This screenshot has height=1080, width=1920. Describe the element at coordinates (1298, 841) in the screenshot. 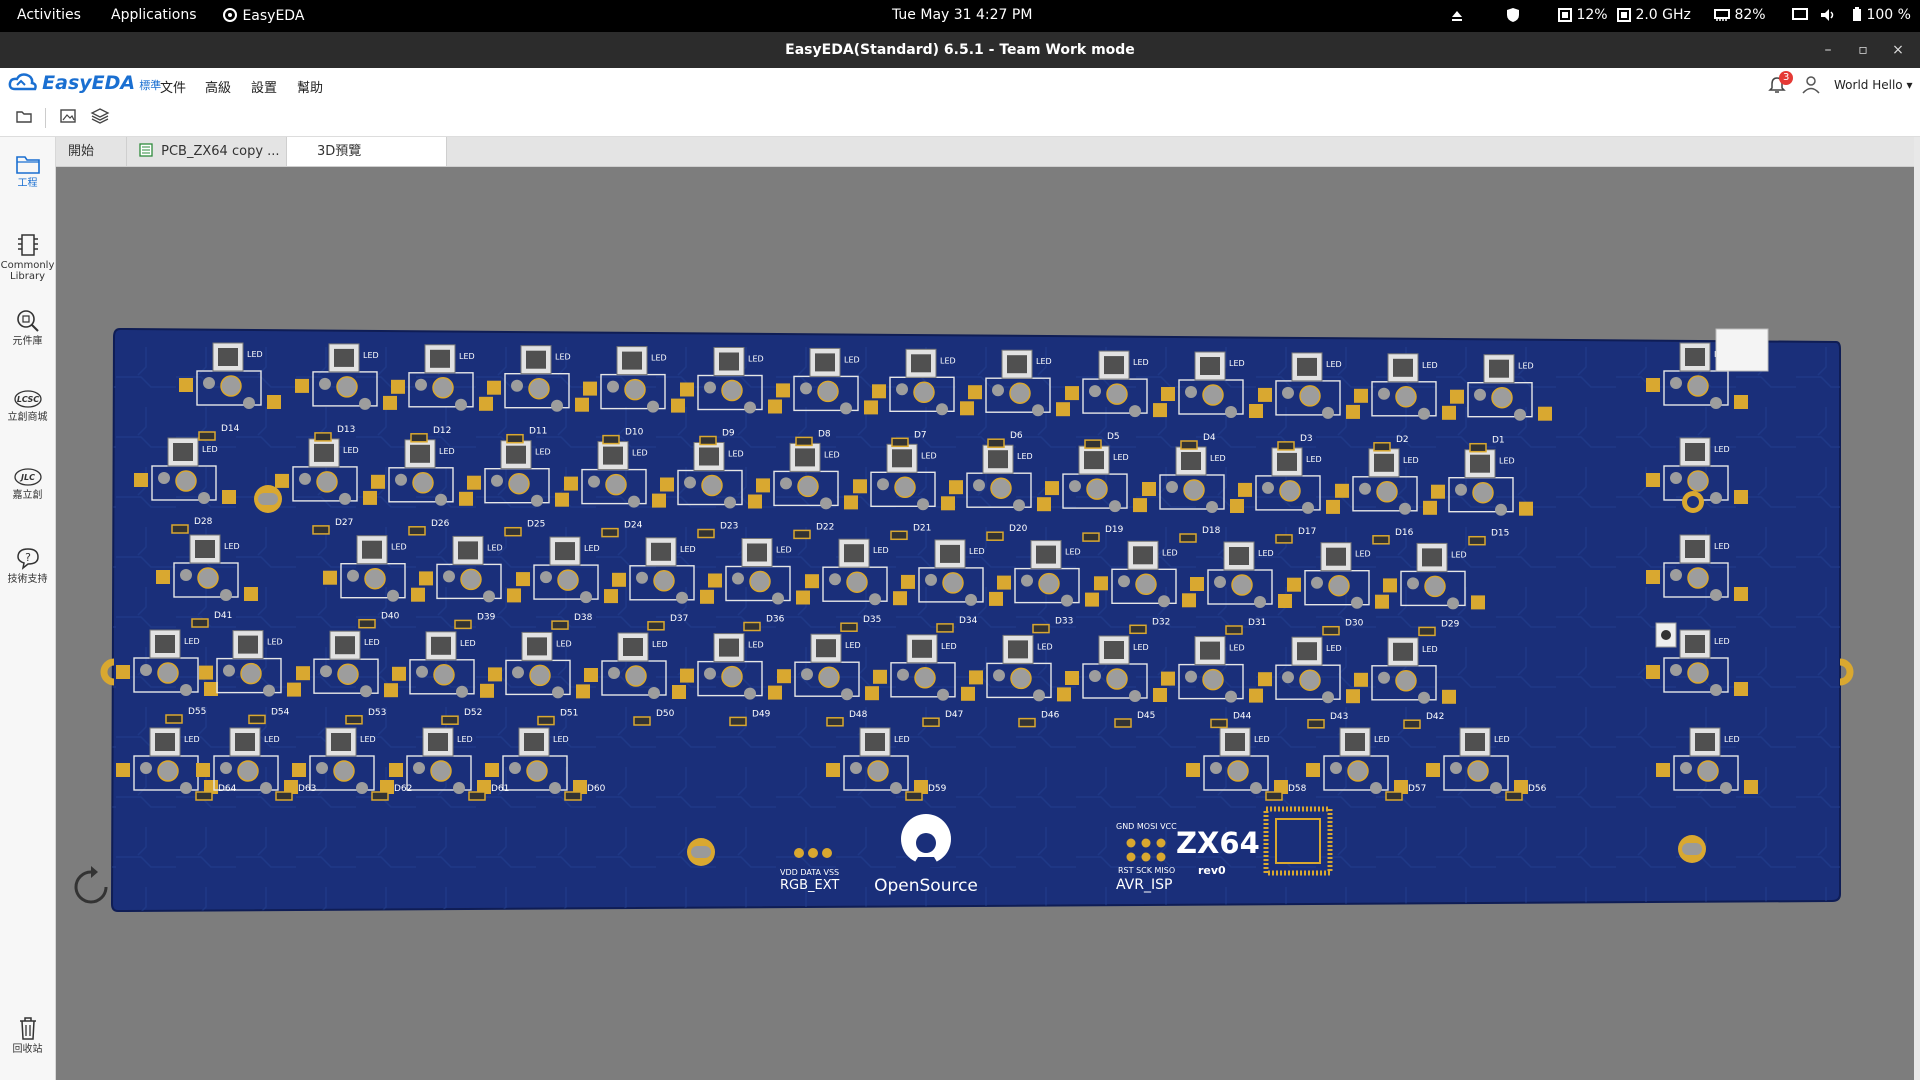

I see `mcu-chip` at that location.